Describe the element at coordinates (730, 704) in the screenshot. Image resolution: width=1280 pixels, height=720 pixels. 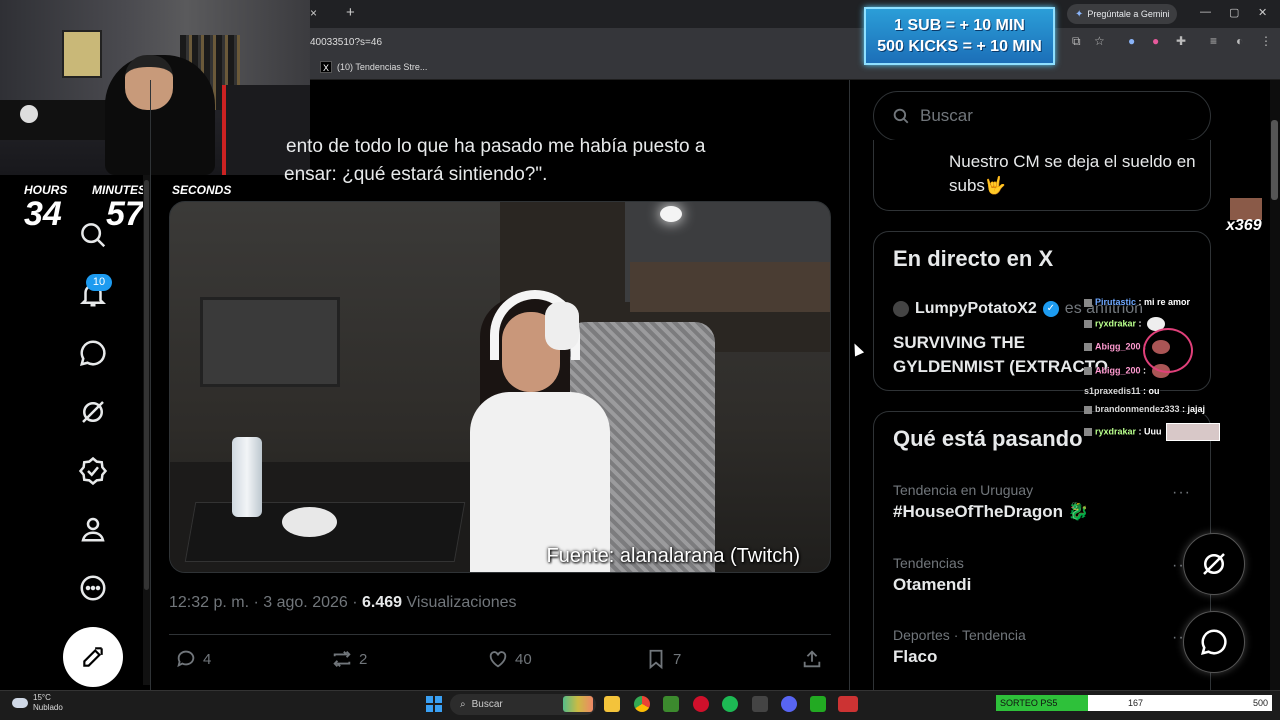
I see `spotify-icon` at that location.